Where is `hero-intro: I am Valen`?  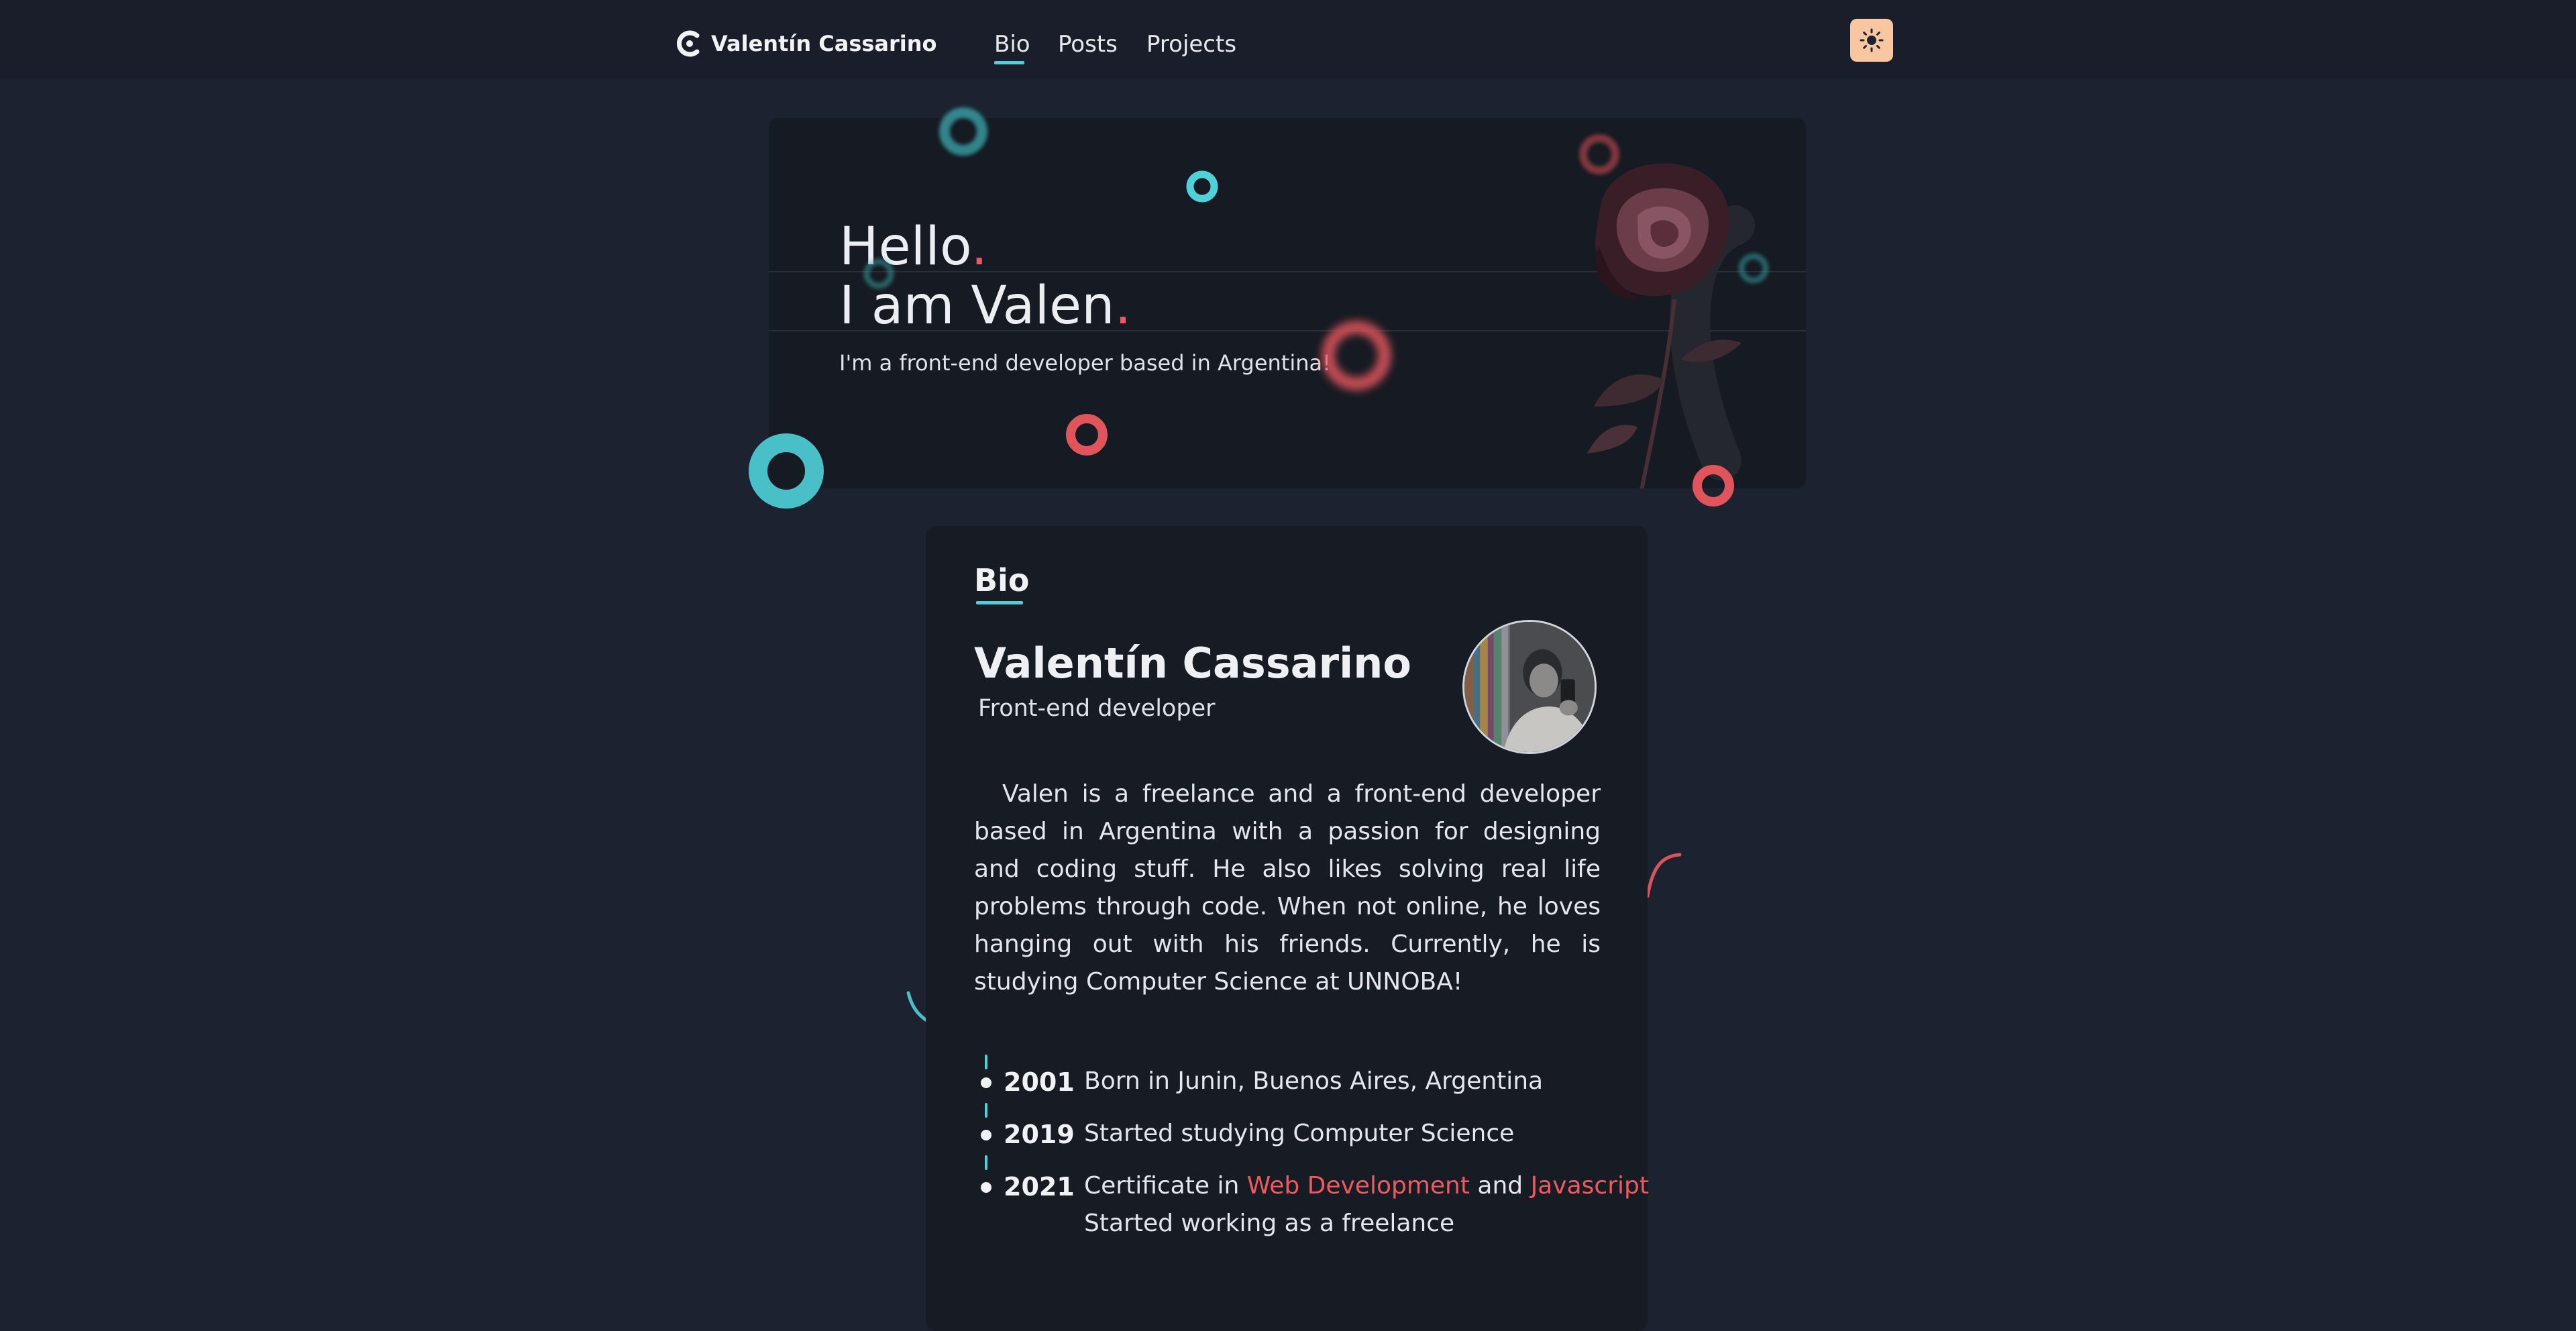
hero-intro: I am Valen is located at coordinates (977, 306).